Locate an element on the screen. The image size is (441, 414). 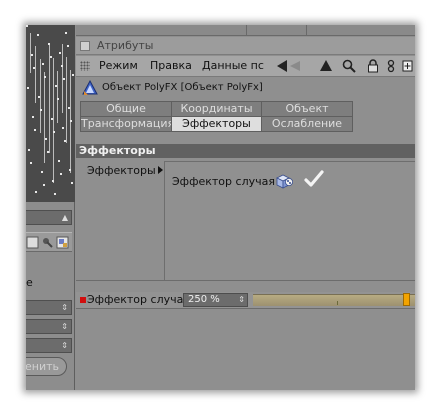
panel-menu-box is located at coordinates (85, 46).